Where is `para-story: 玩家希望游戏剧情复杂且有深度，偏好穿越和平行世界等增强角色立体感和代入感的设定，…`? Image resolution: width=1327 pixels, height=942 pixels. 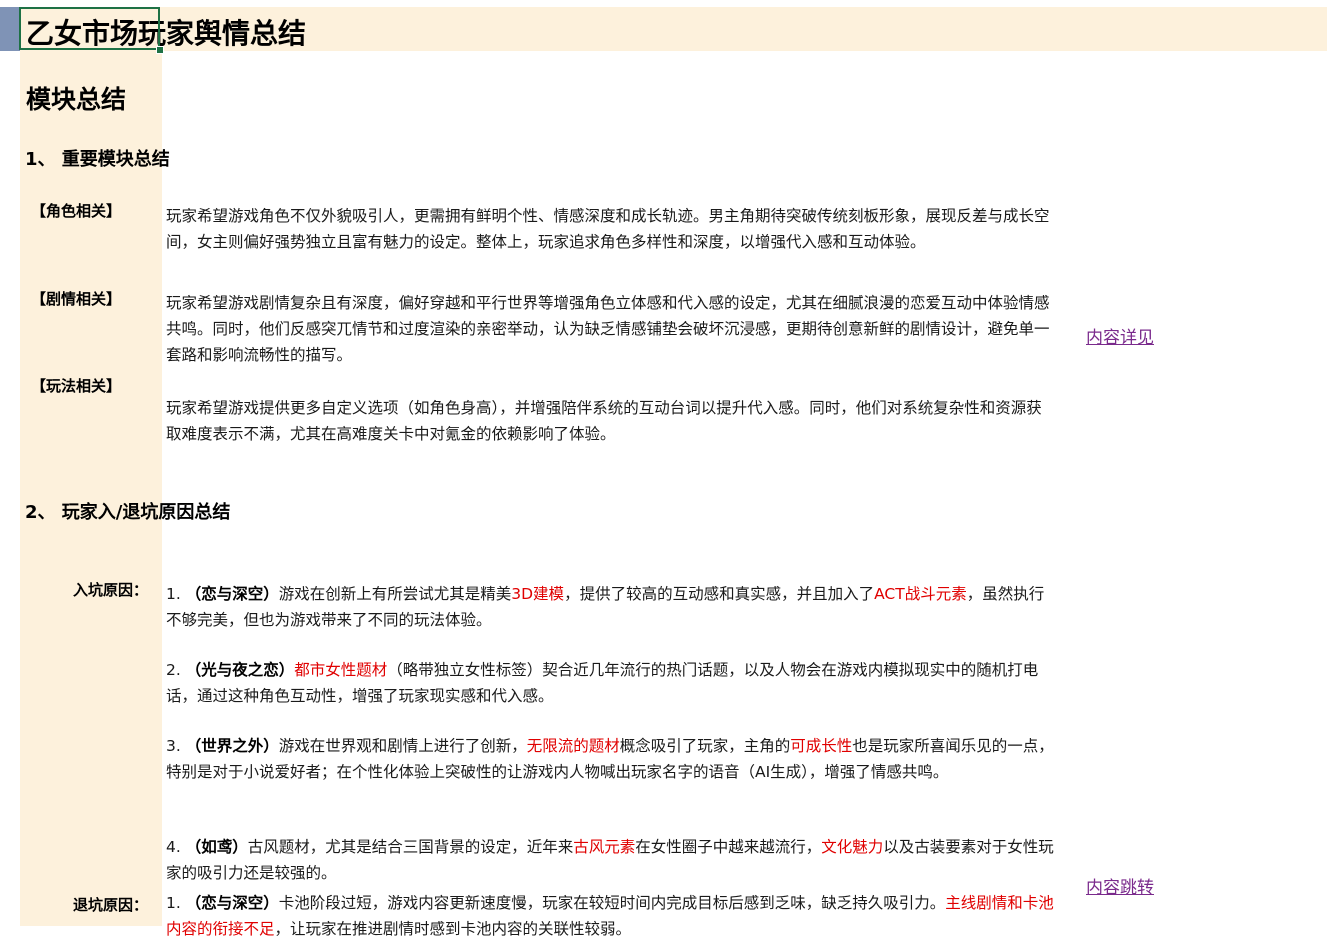
para-story: 玩家希望游戏剧情复杂且有深度，偏好穿越和平行世界等增强角色立体感和代入感的设定，… is located at coordinates (611, 329).